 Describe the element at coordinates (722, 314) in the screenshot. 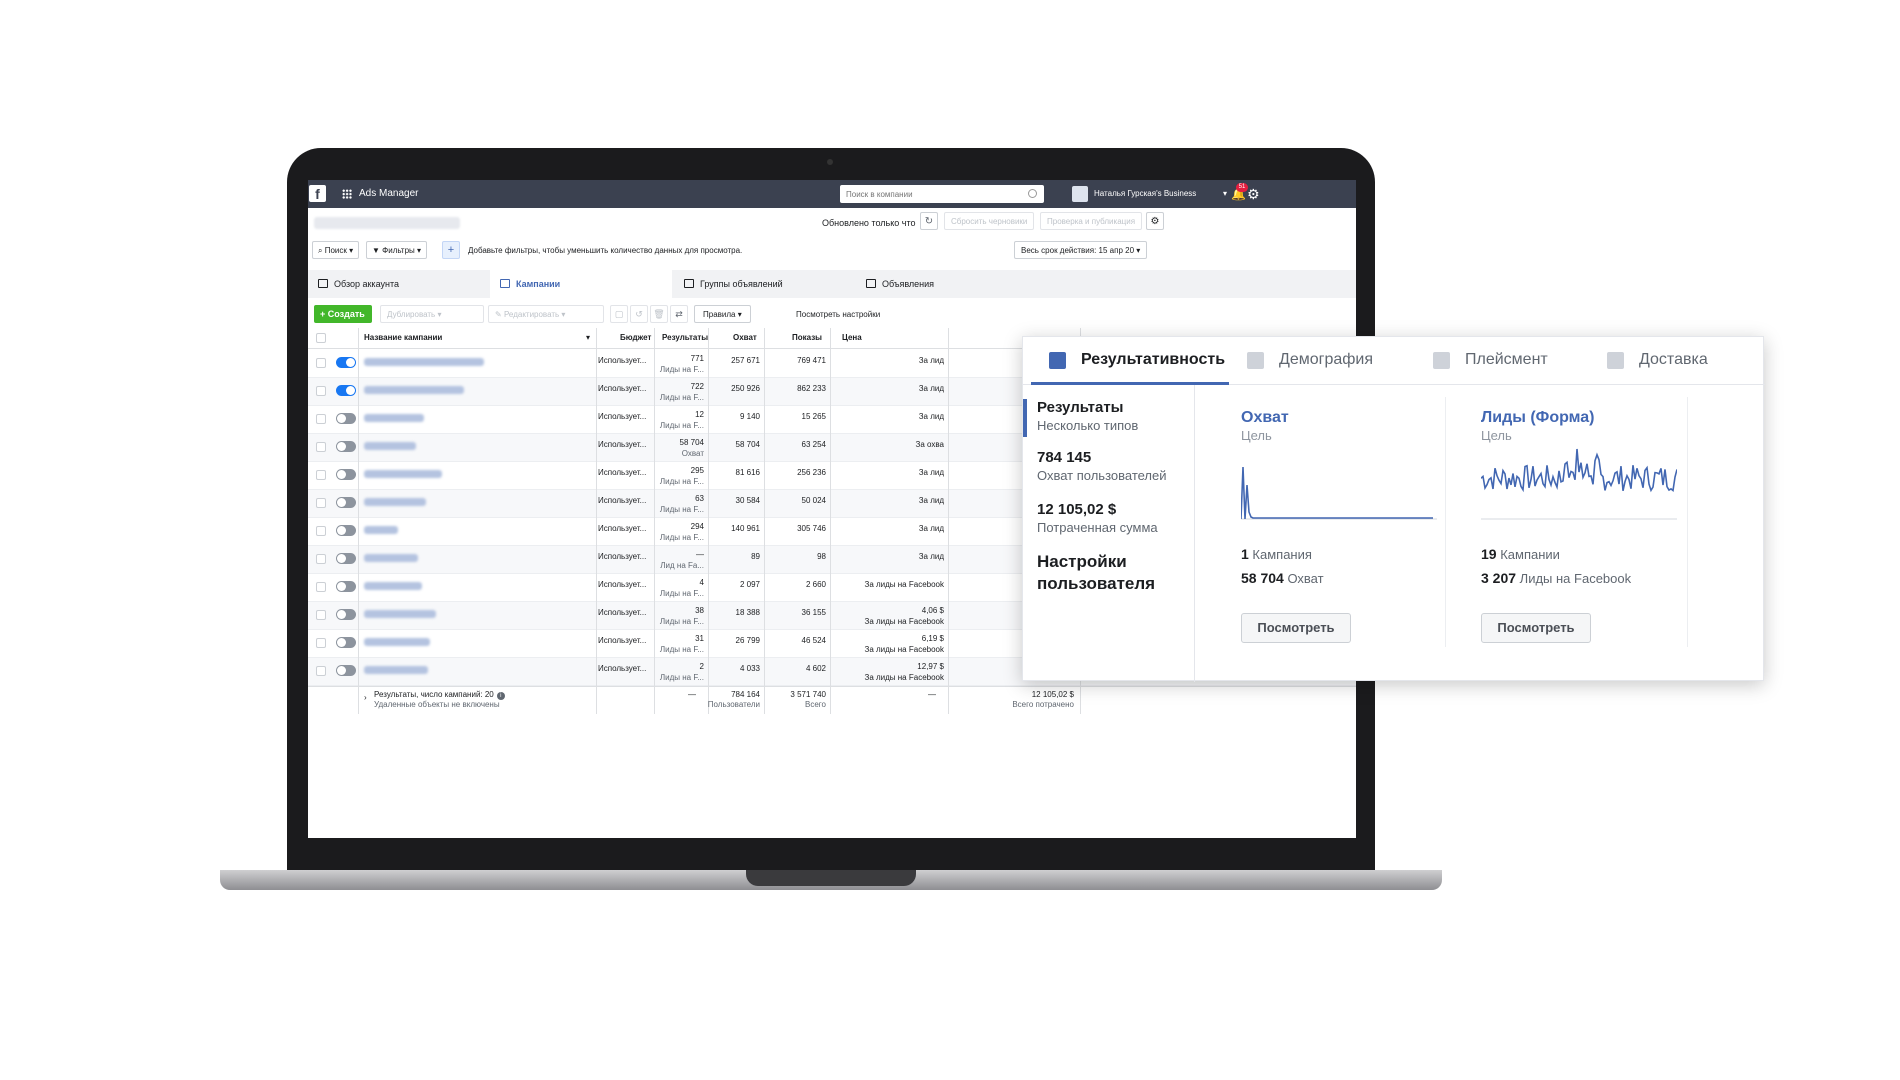

I see `rules-button: Правила ▾` at that location.